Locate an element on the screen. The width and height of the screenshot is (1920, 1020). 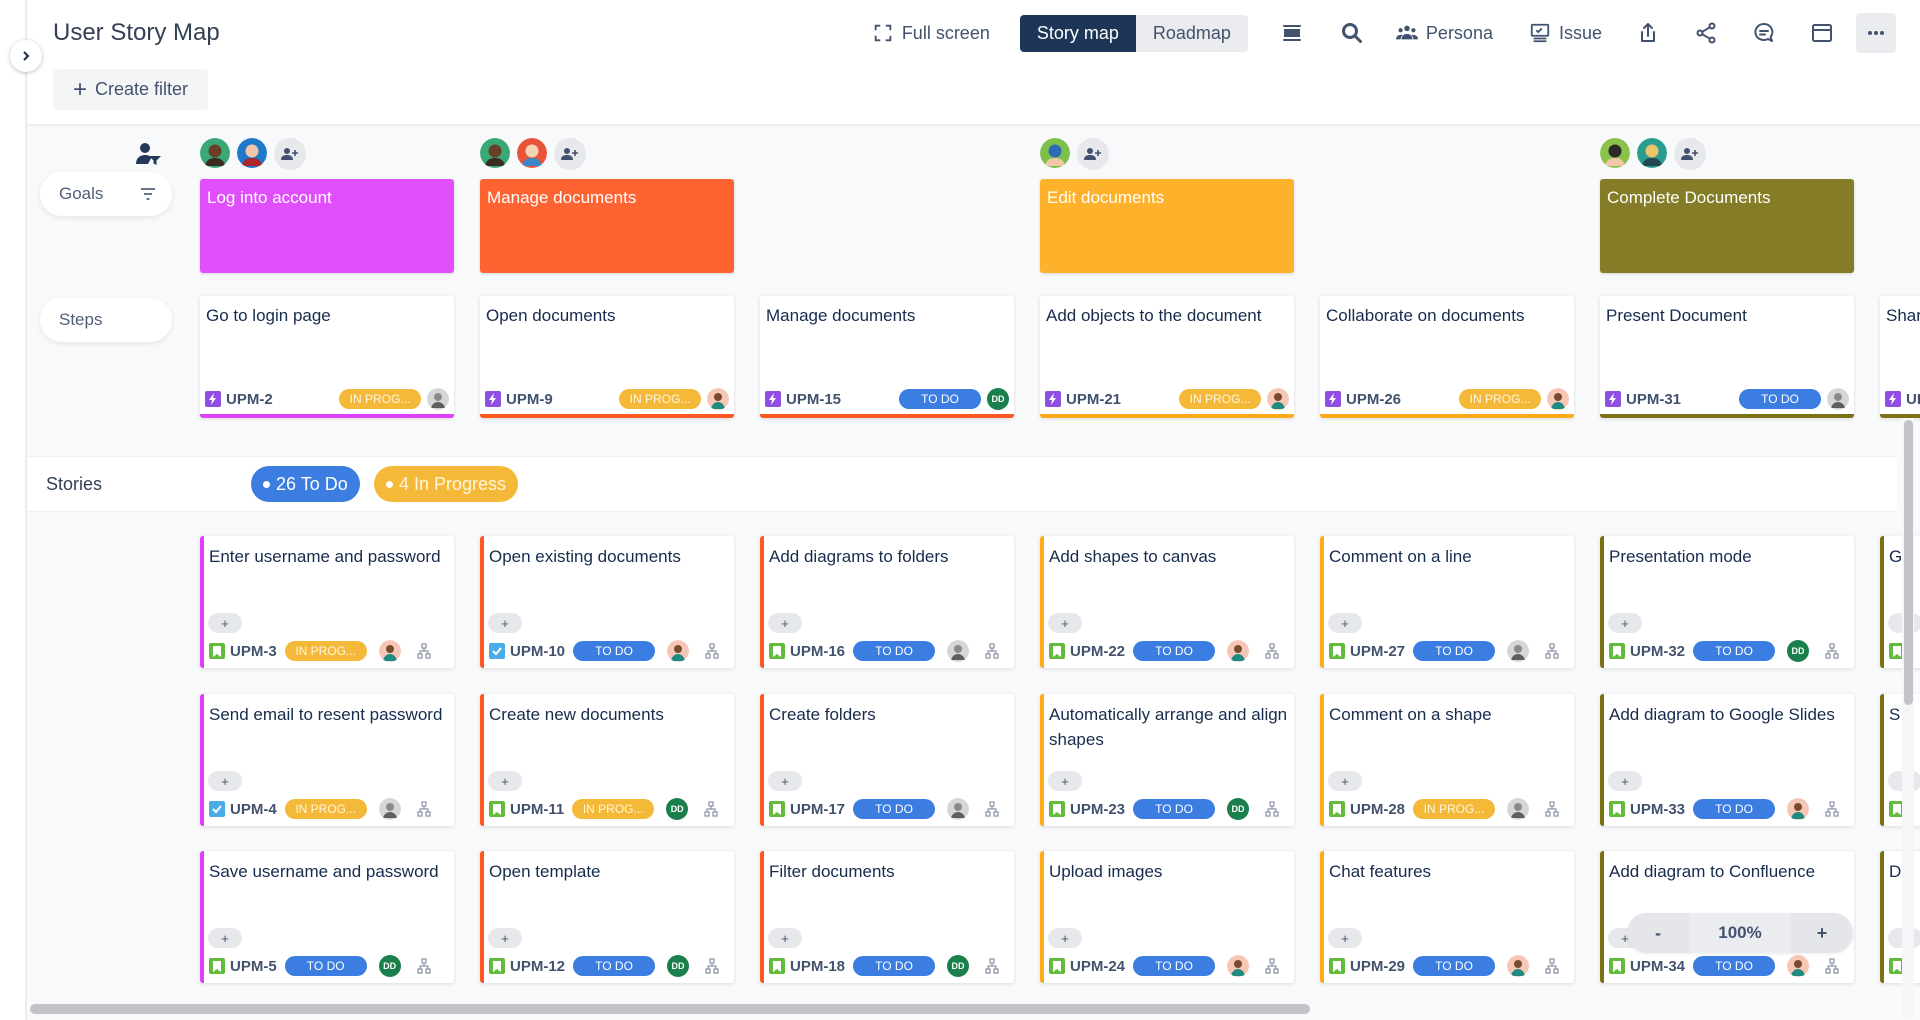
share-button is located at coordinates (1706, 33).